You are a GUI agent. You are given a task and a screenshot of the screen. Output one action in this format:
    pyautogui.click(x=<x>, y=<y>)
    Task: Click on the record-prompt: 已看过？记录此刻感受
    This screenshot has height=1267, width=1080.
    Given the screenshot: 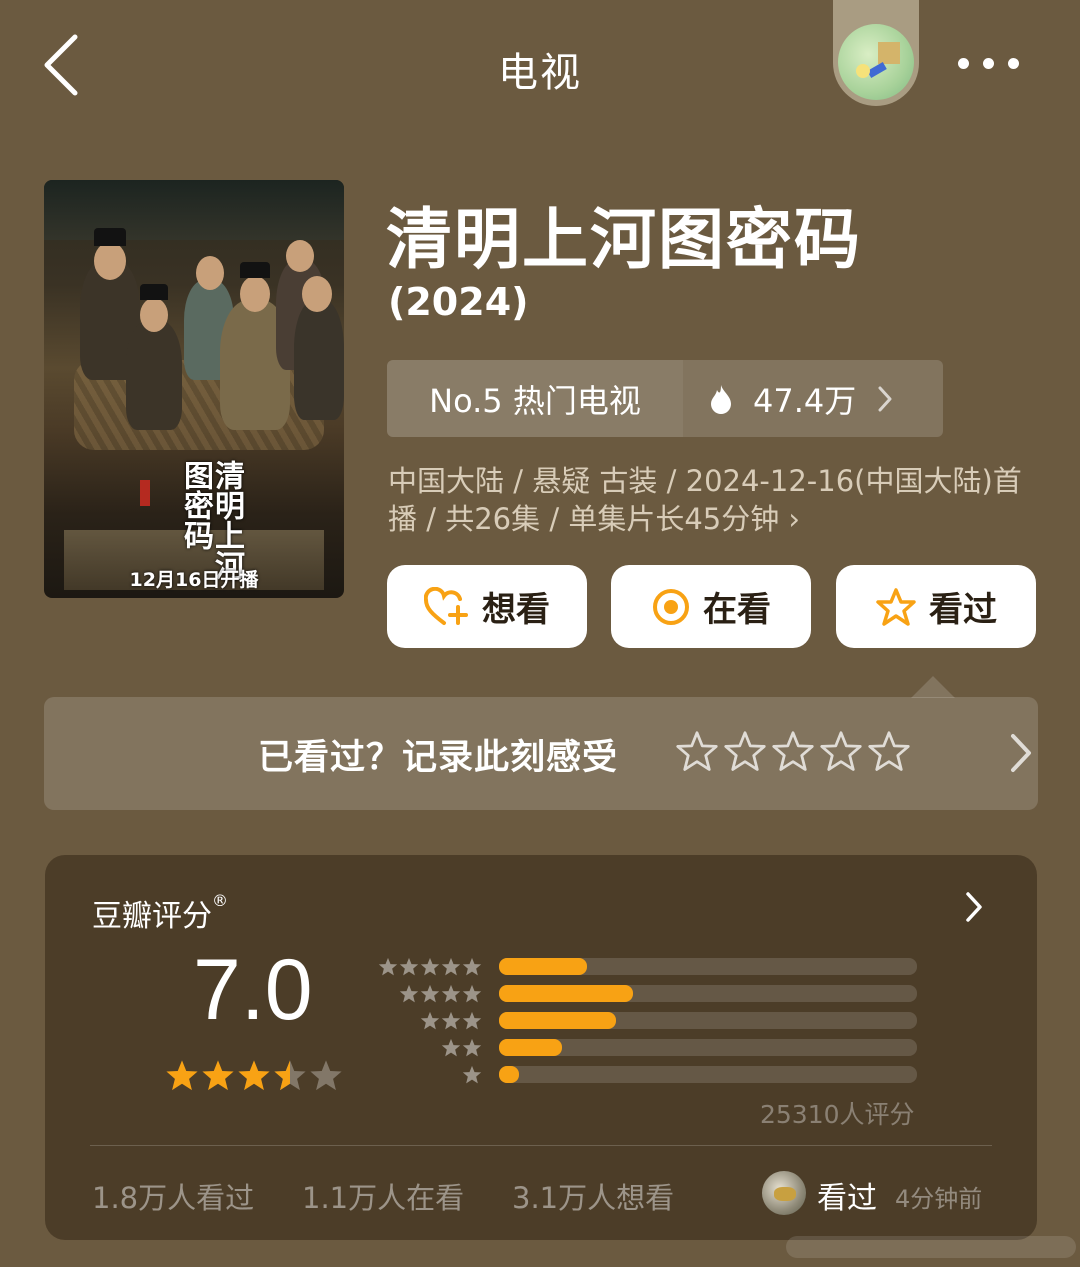 What is the action you would take?
    pyautogui.click(x=438, y=758)
    